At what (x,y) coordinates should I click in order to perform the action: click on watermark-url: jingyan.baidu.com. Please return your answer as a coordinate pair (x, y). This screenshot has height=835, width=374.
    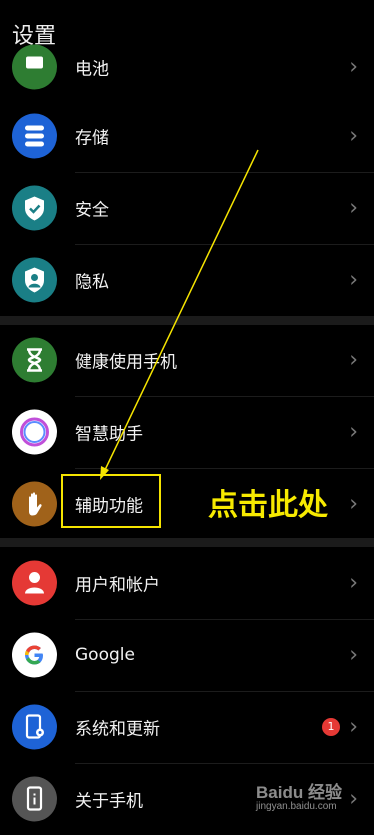
    Looking at the image, I should click on (296, 806).